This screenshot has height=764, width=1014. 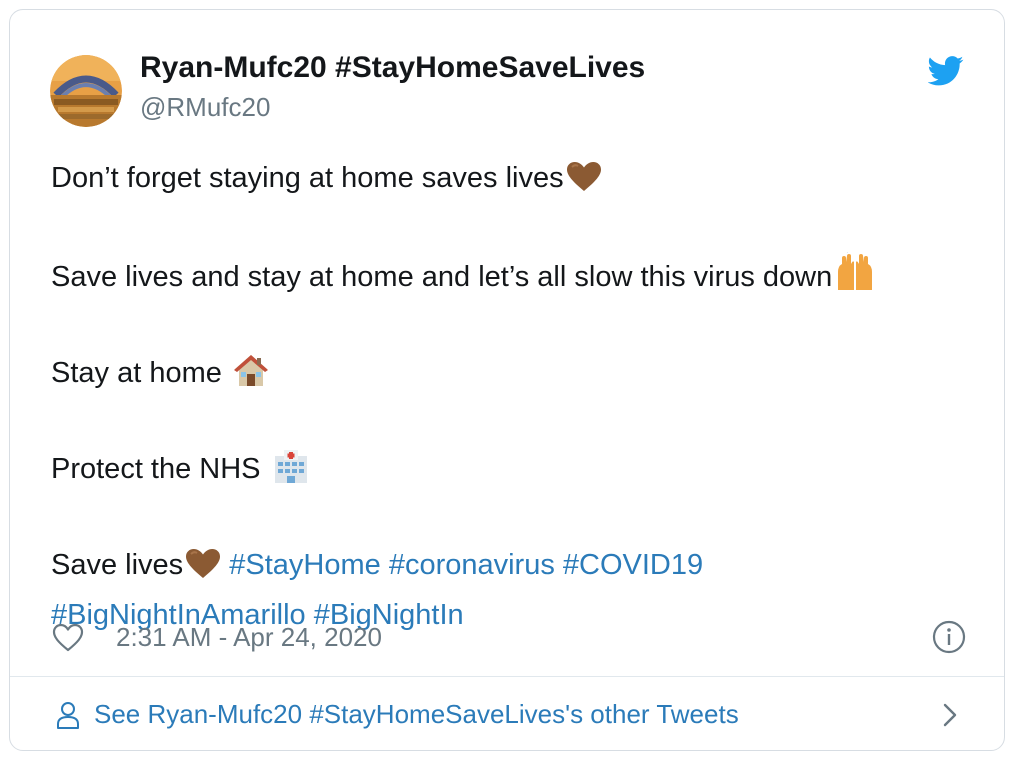 What do you see at coordinates (511, 376) in the screenshot?
I see `tweet-line: Stay at home` at bounding box center [511, 376].